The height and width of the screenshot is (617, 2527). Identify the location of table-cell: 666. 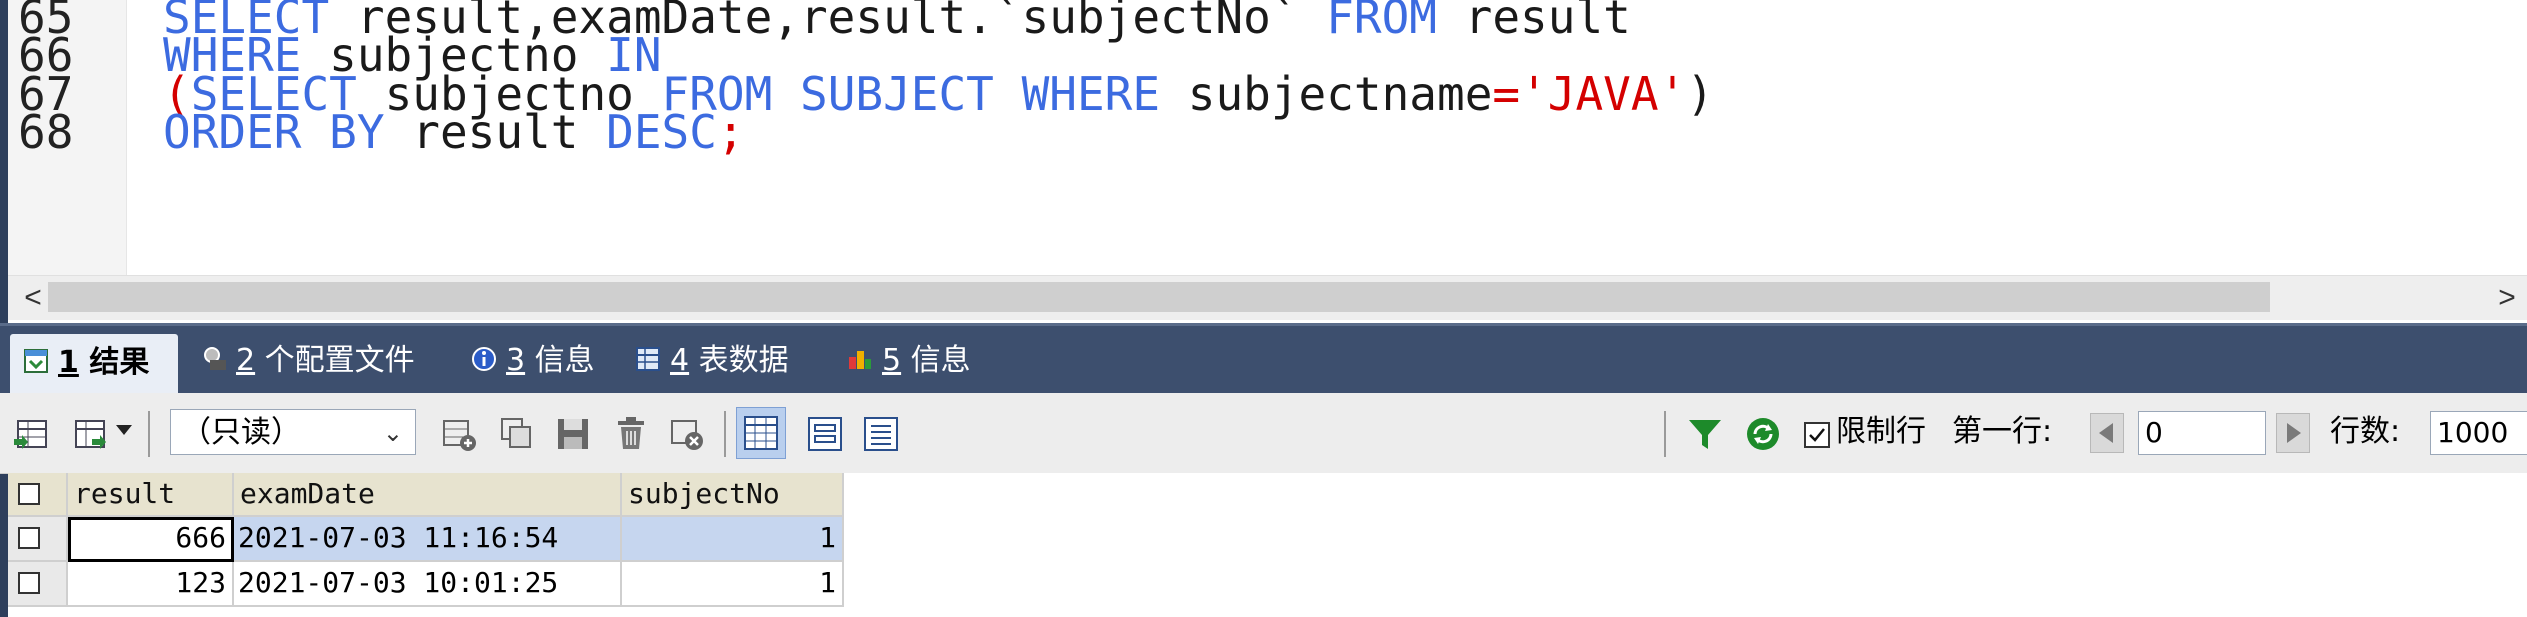
(151, 539).